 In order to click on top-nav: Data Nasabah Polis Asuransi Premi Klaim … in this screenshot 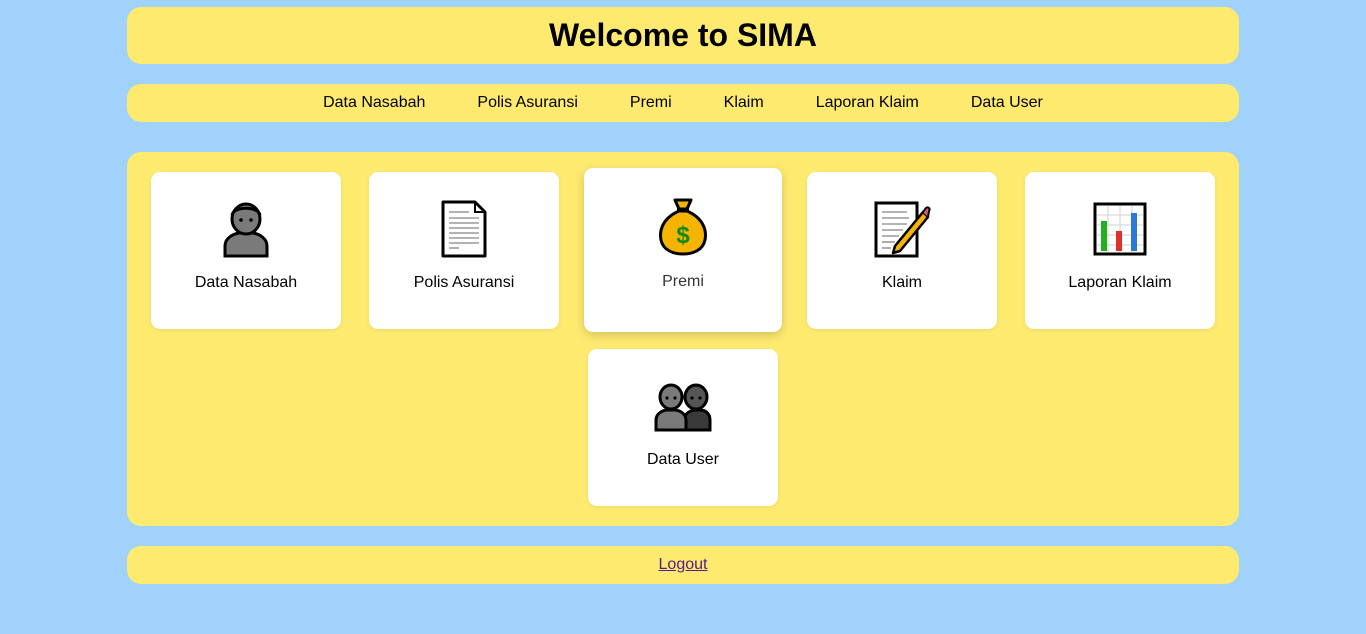, I will do `click(683, 103)`.